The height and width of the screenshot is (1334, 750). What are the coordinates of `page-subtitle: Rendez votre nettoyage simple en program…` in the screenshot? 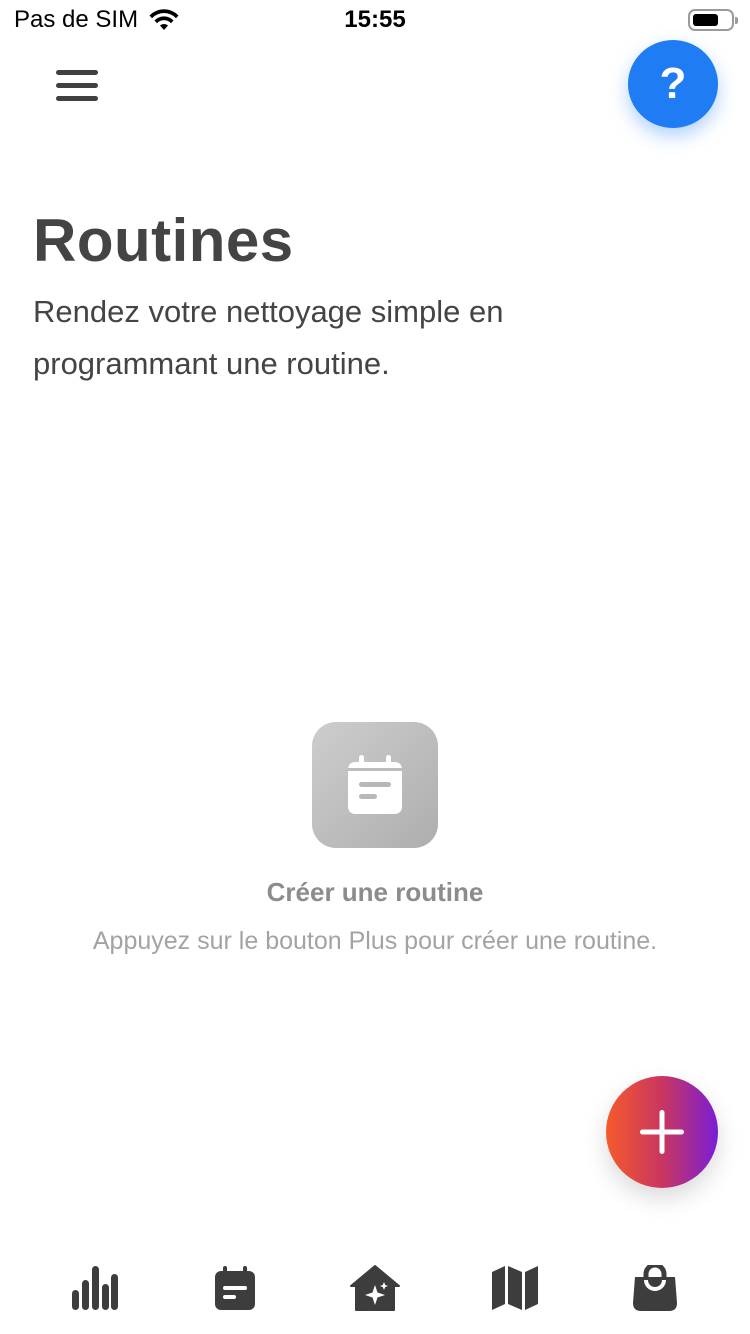 It's located at (268, 337).